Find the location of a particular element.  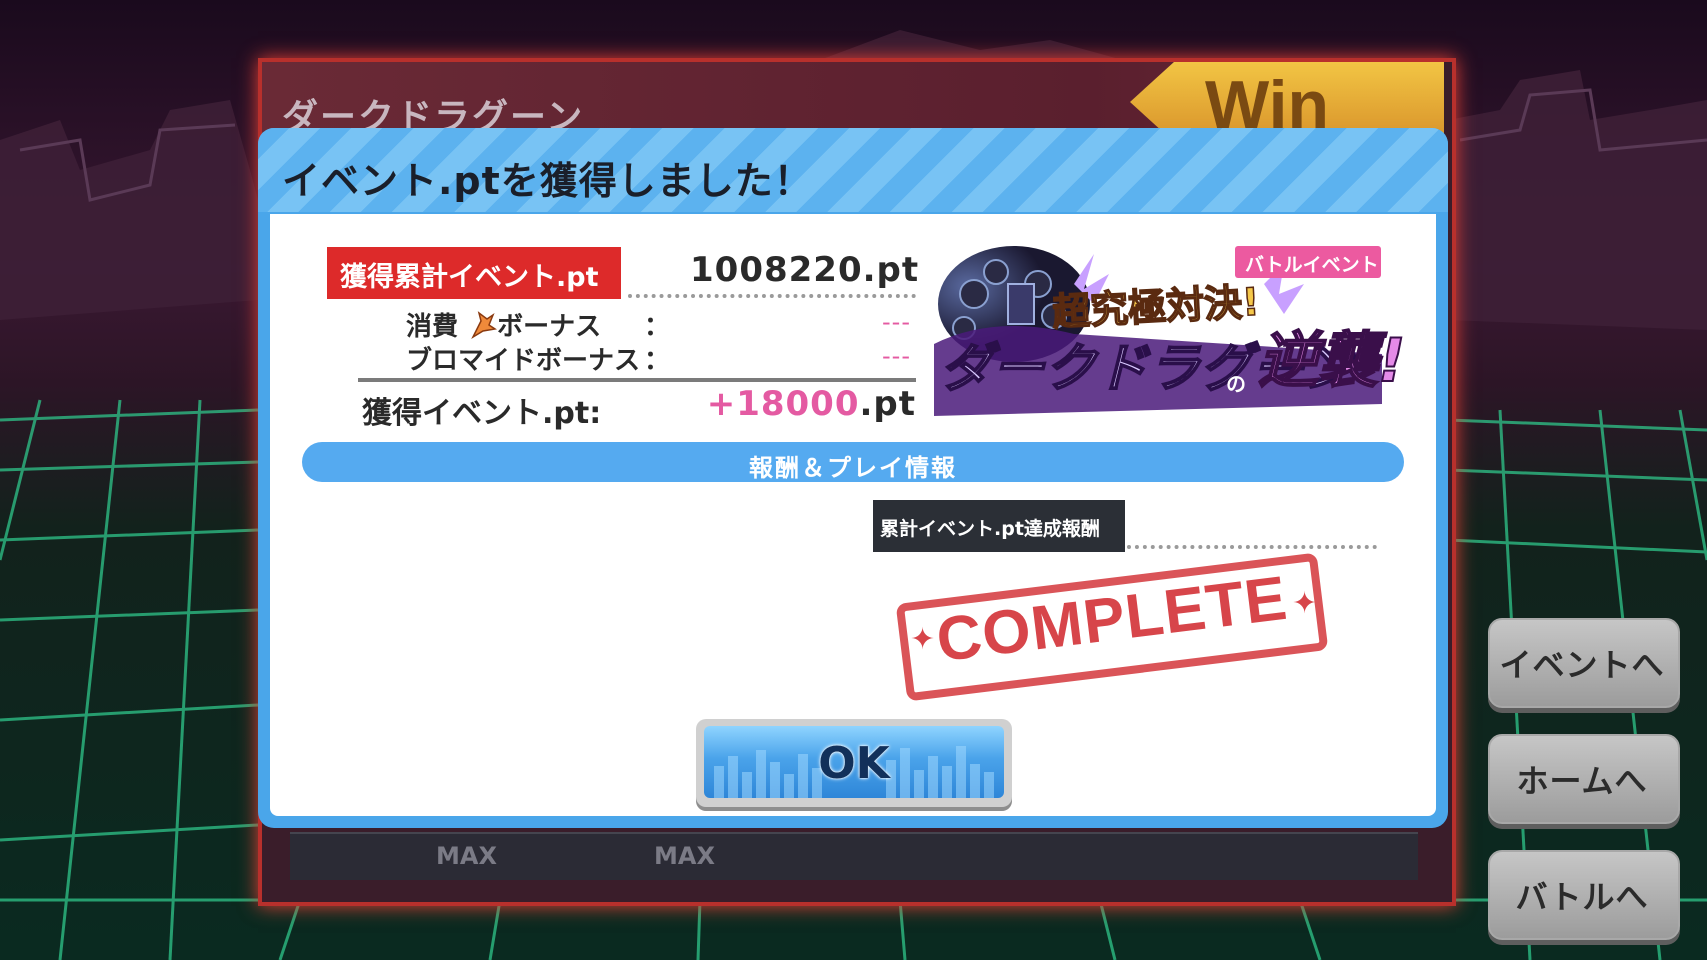

consumption-bonus-value: --- is located at coordinates (896, 322).